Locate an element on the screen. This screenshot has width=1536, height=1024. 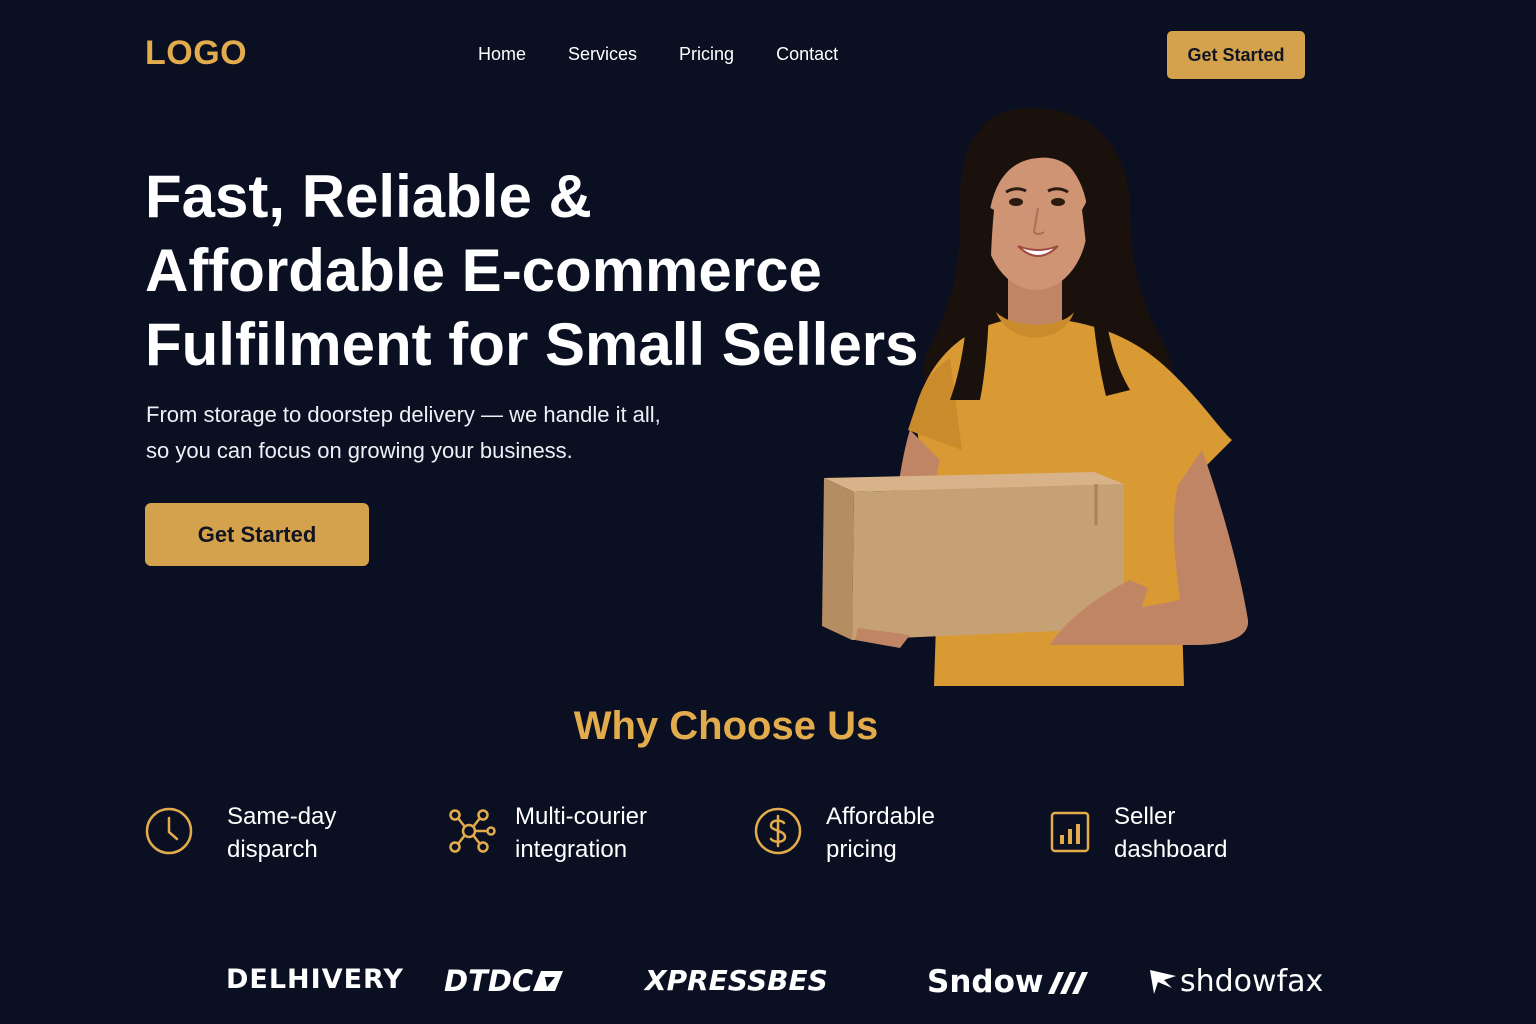
feature-seller-dashboard: Seller dashboard is located at coordinates (1136, 833).